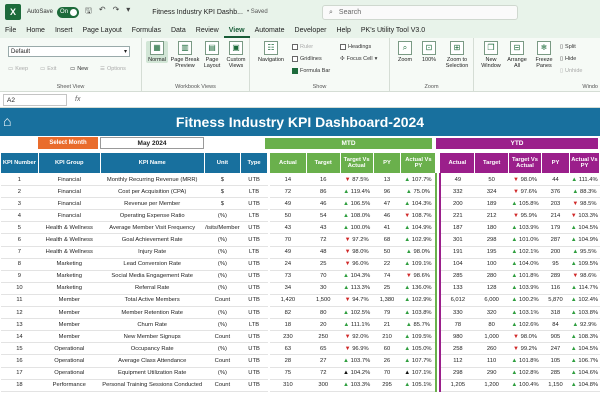  Describe the element at coordinates (307, 59) in the screenshot. I see `gridlines-checkbox: Gridlines` at that location.